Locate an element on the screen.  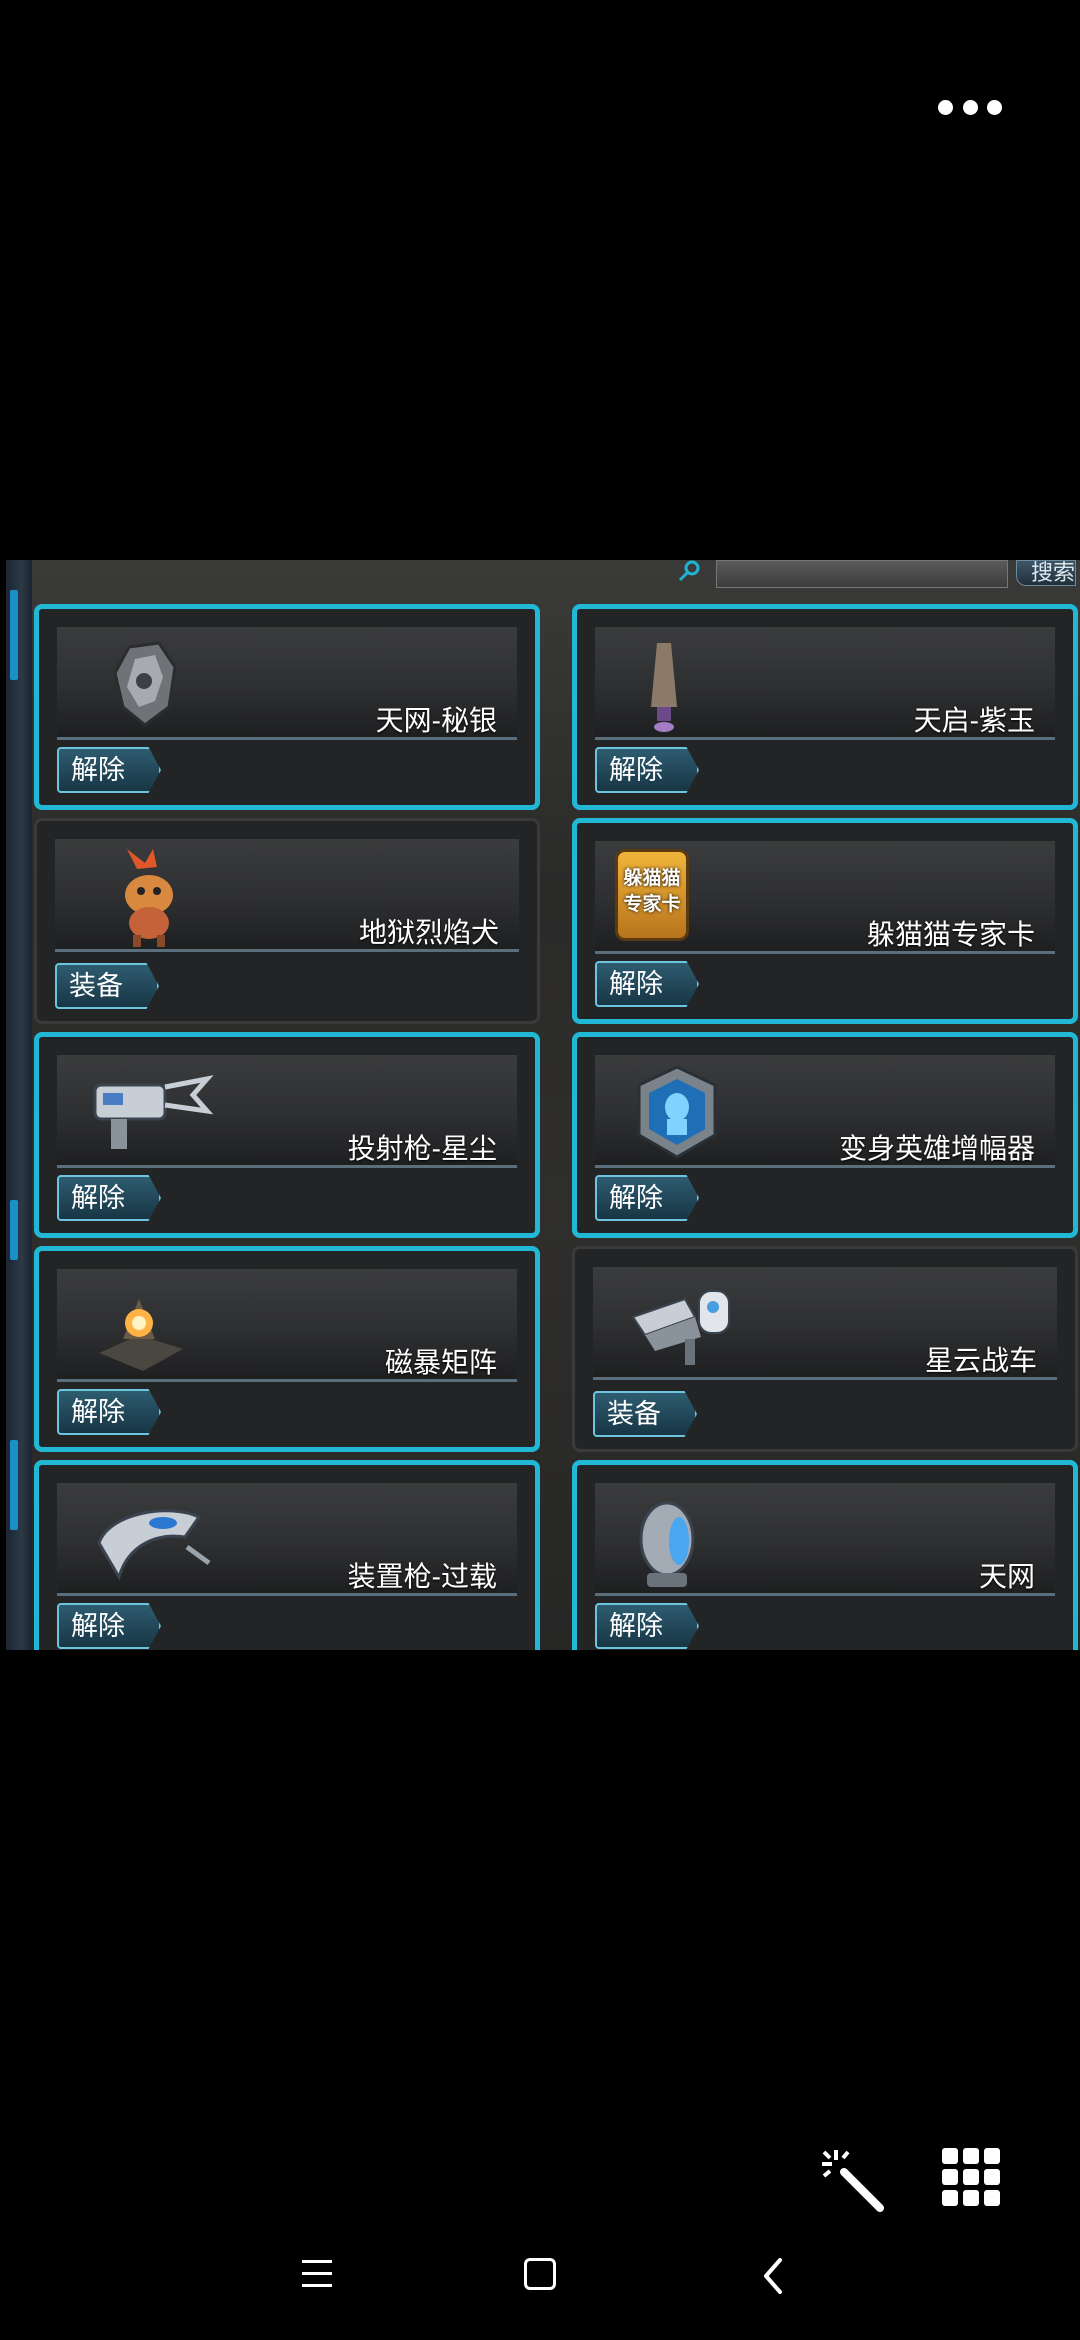
home-icon is located at coordinates (540, 2274).